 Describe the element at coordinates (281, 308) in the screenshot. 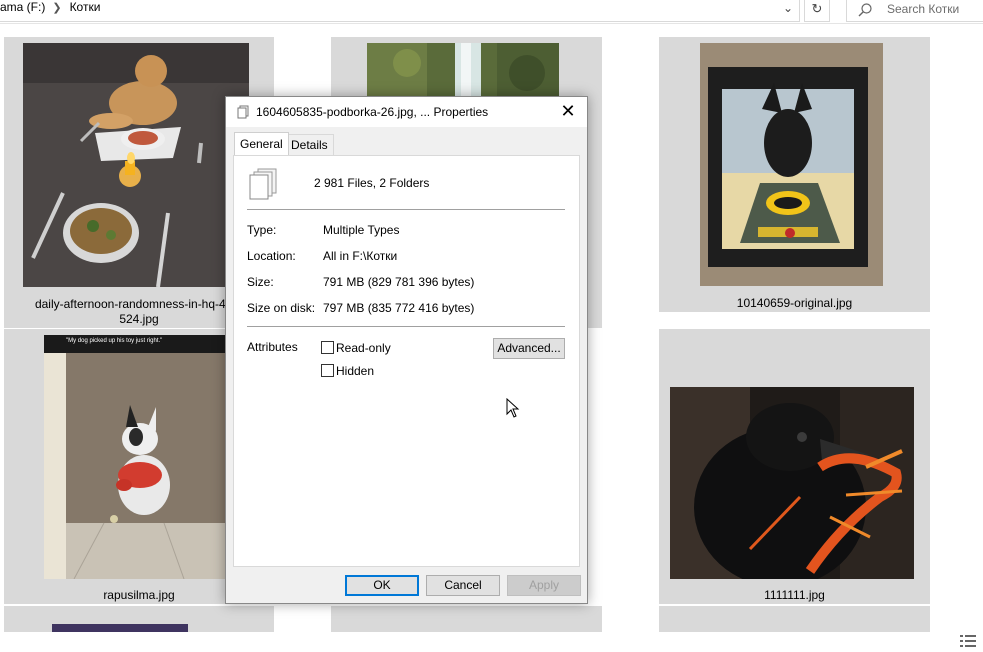

I see `size-on-disk-label: Size on disk:` at that location.